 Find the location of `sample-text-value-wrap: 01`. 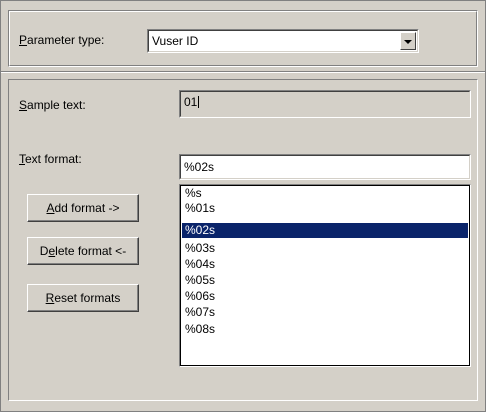

sample-text-value-wrap: 01 is located at coordinates (192, 102).